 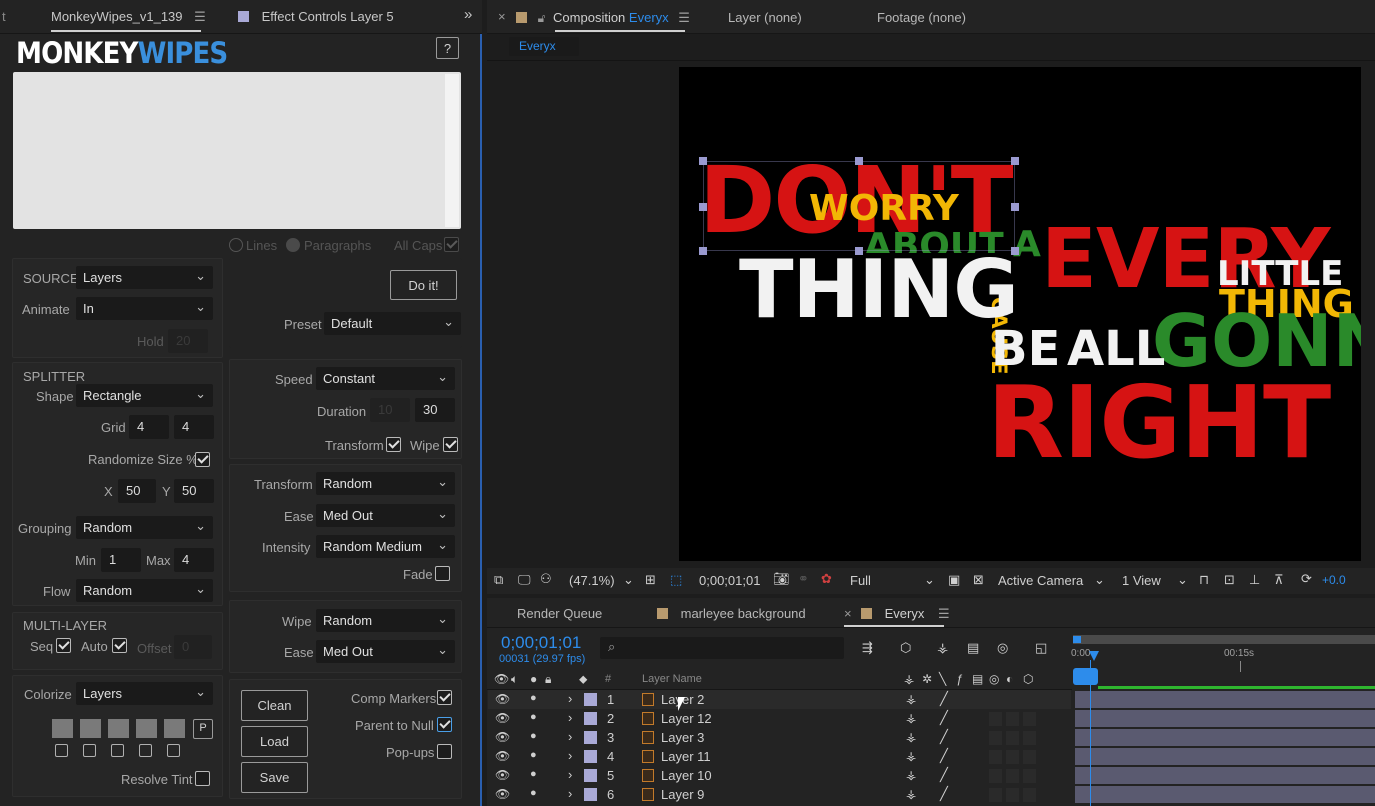 What do you see at coordinates (385, 620) in the screenshot?
I see `wipe-dropdown: Random ⌄` at bounding box center [385, 620].